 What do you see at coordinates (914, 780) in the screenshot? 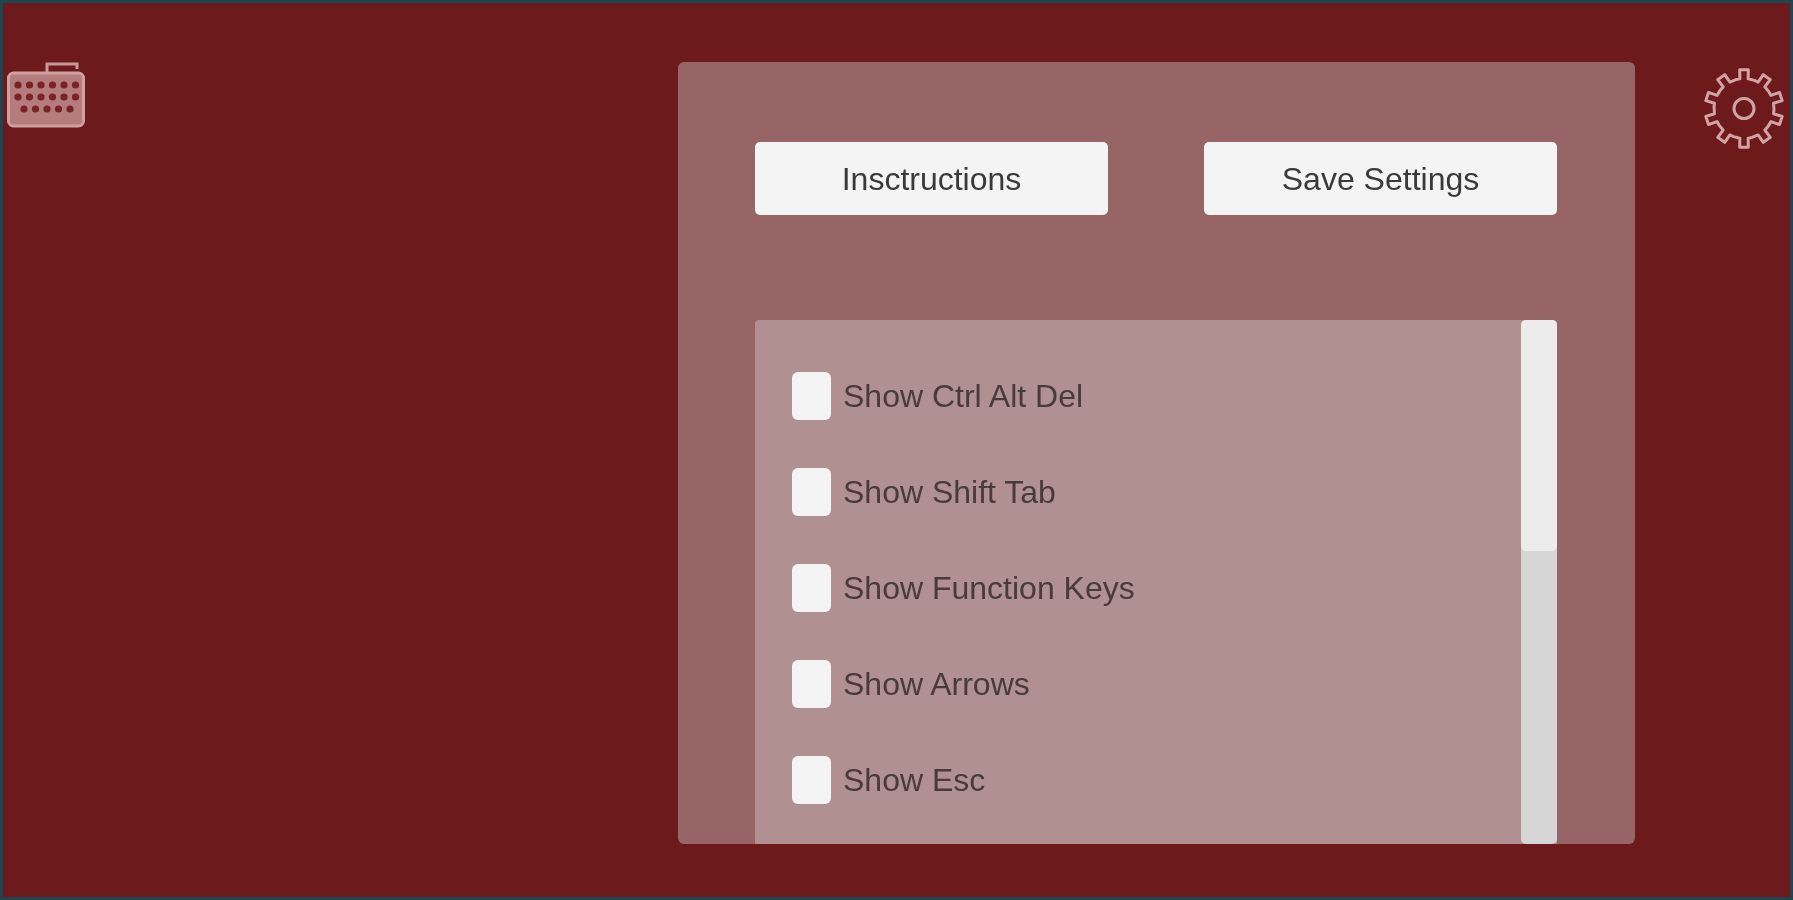
I see `option-label: Show Esc` at bounding box center [914, 780].